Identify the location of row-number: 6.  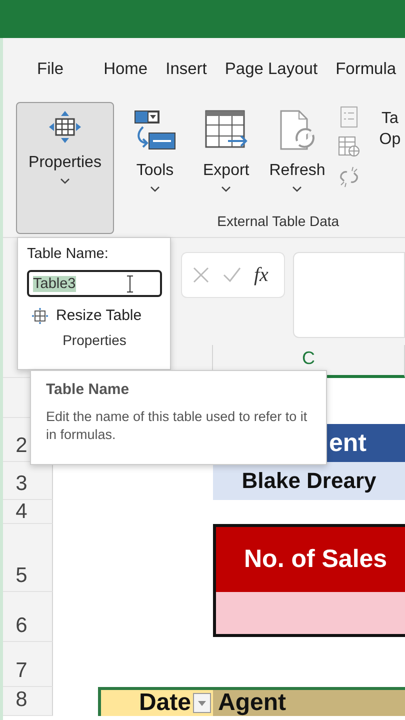
(28, 617).